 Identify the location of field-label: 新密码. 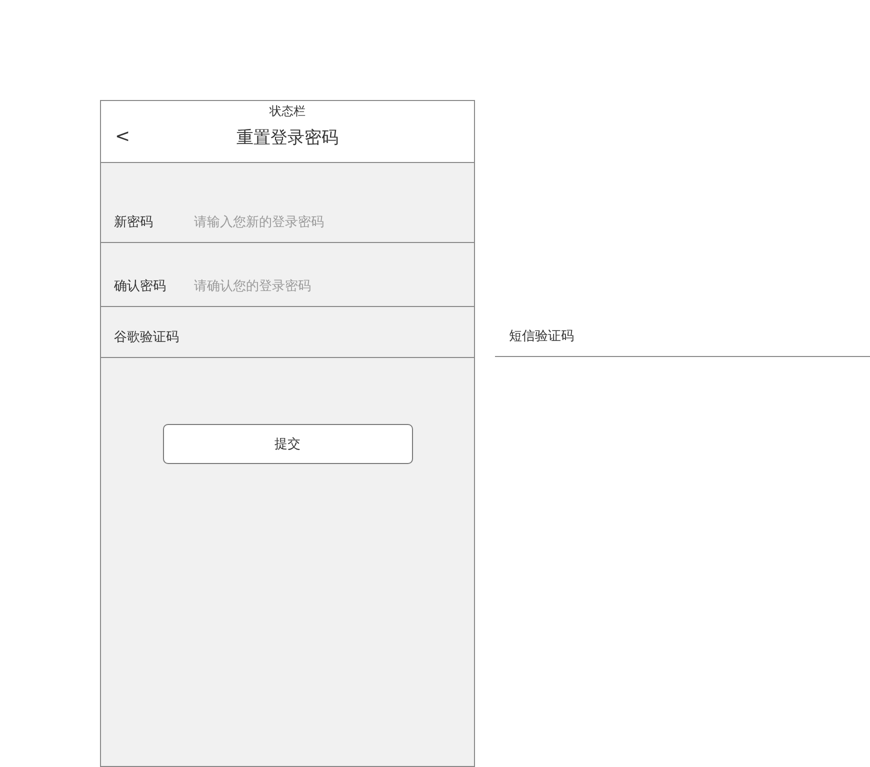
(134, 223).